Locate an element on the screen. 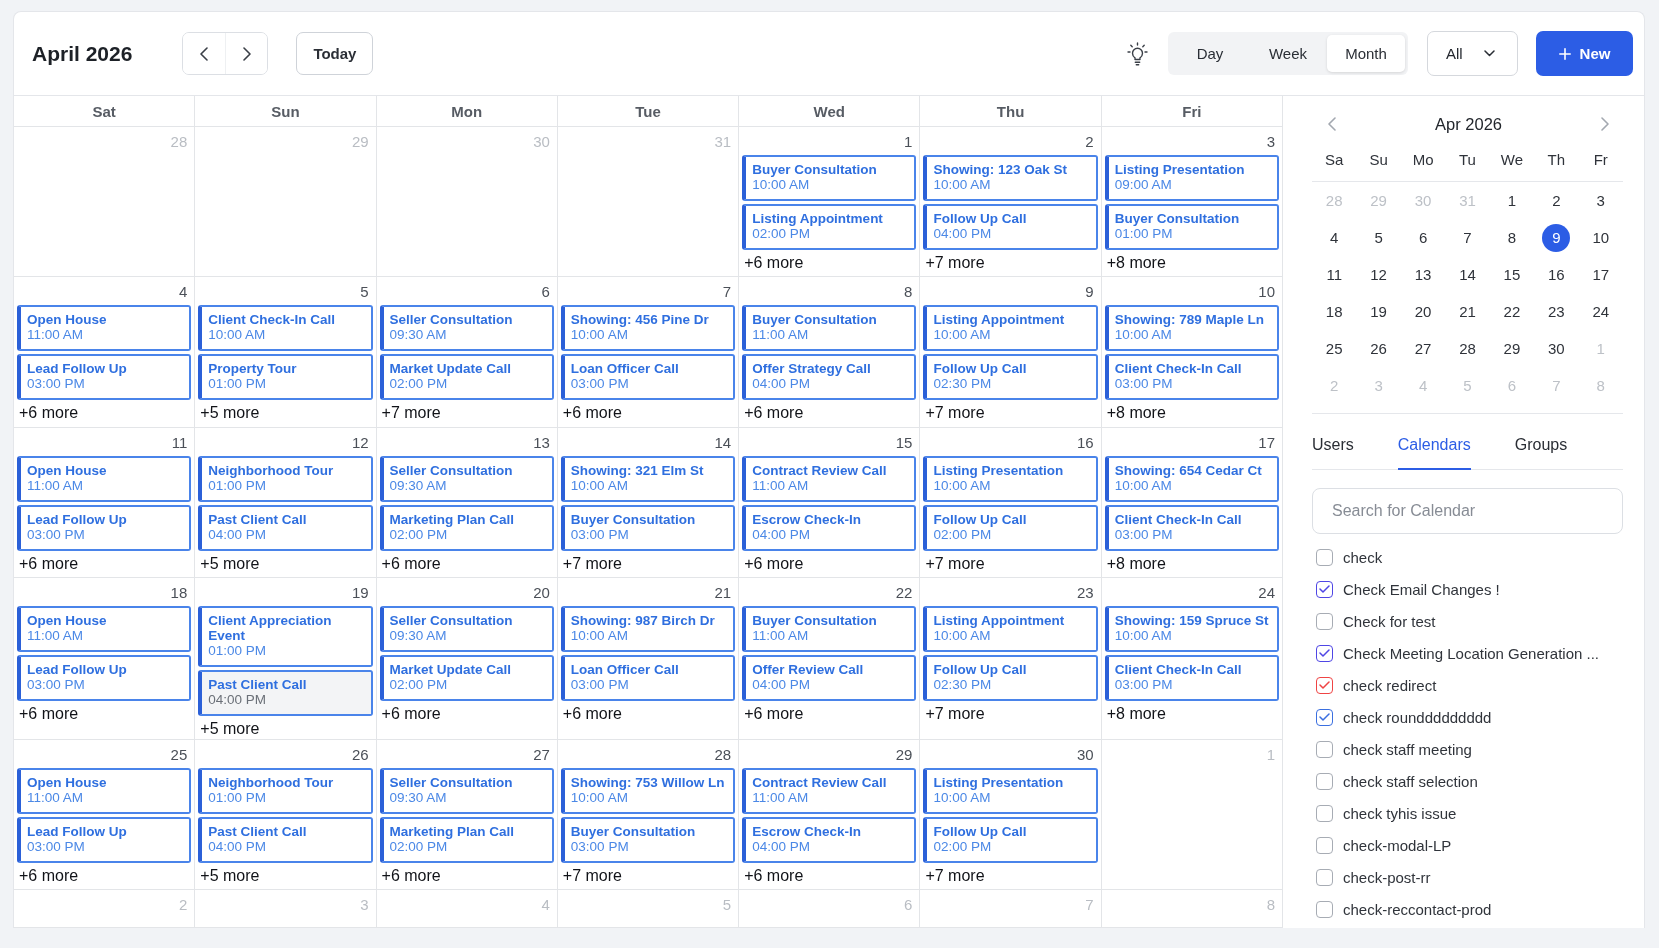 This screenshot has width=1659, height=948. event-card: Offer Strategy Call 04:00 PM is located at coordinates (829, 377).